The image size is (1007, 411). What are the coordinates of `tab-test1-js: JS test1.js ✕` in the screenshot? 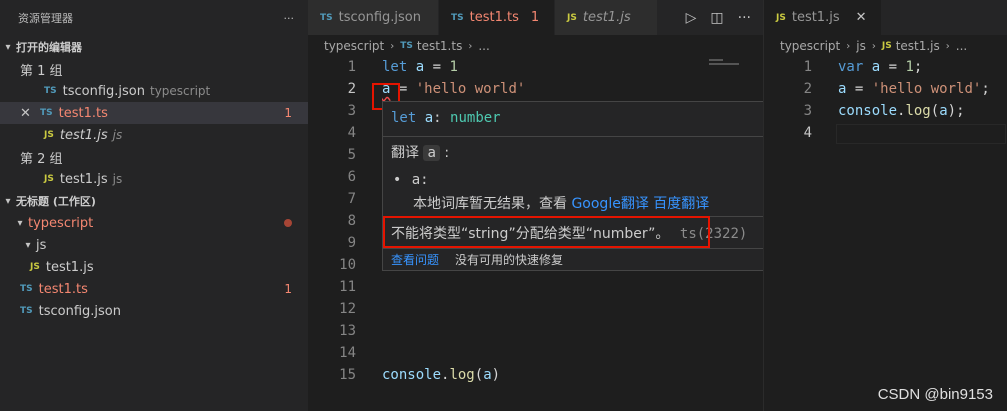 It's located at (823, 17).